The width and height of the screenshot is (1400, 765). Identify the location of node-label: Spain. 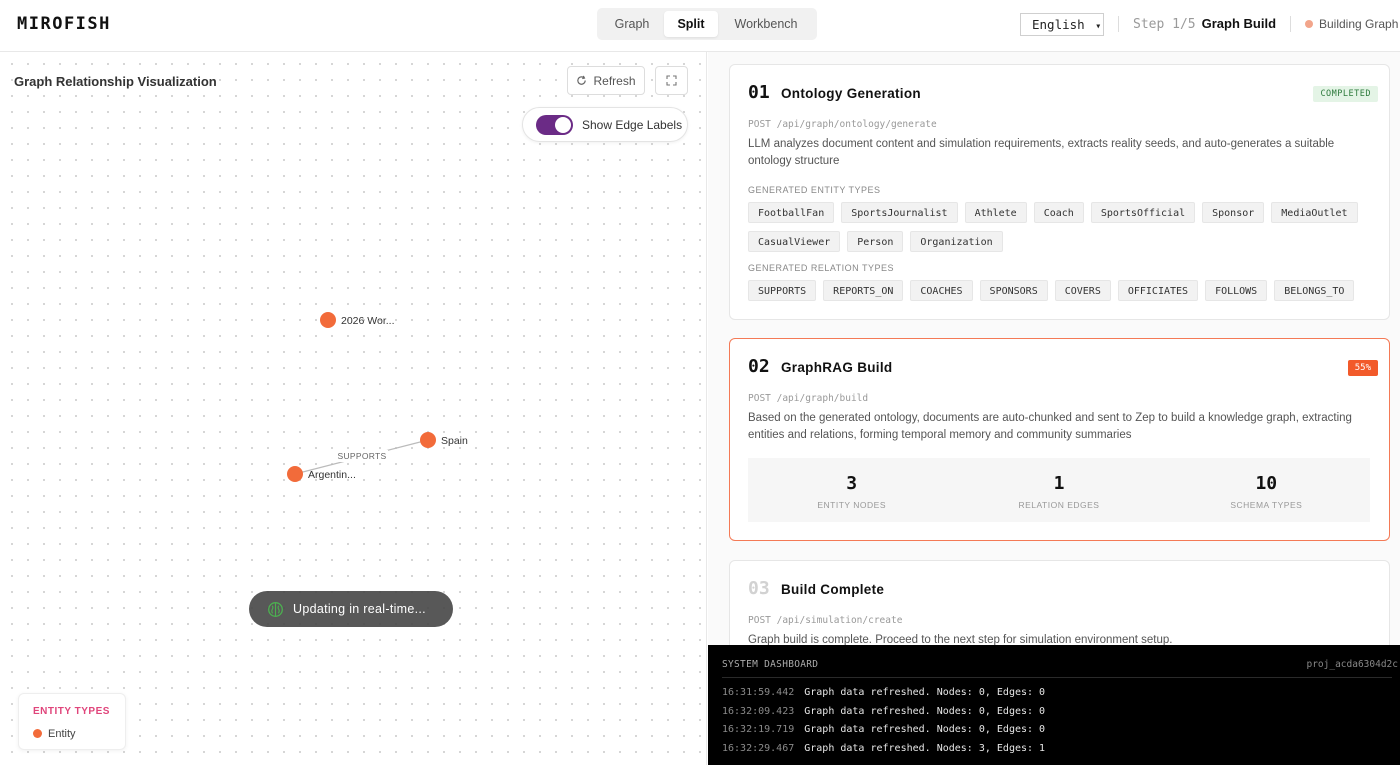
(454, 441).